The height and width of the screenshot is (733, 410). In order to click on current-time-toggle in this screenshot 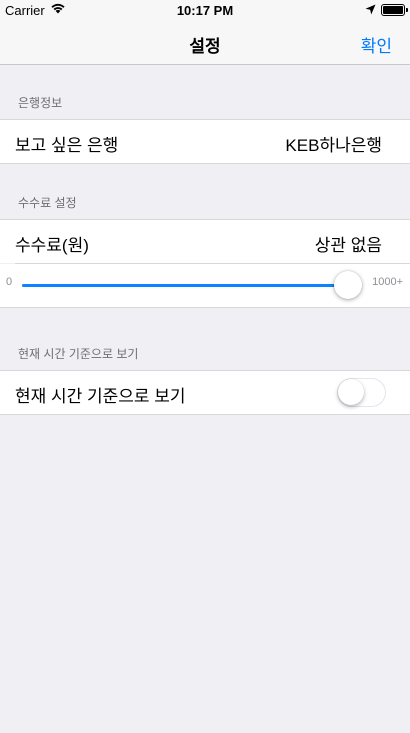, I will do `click(361, 392)`.